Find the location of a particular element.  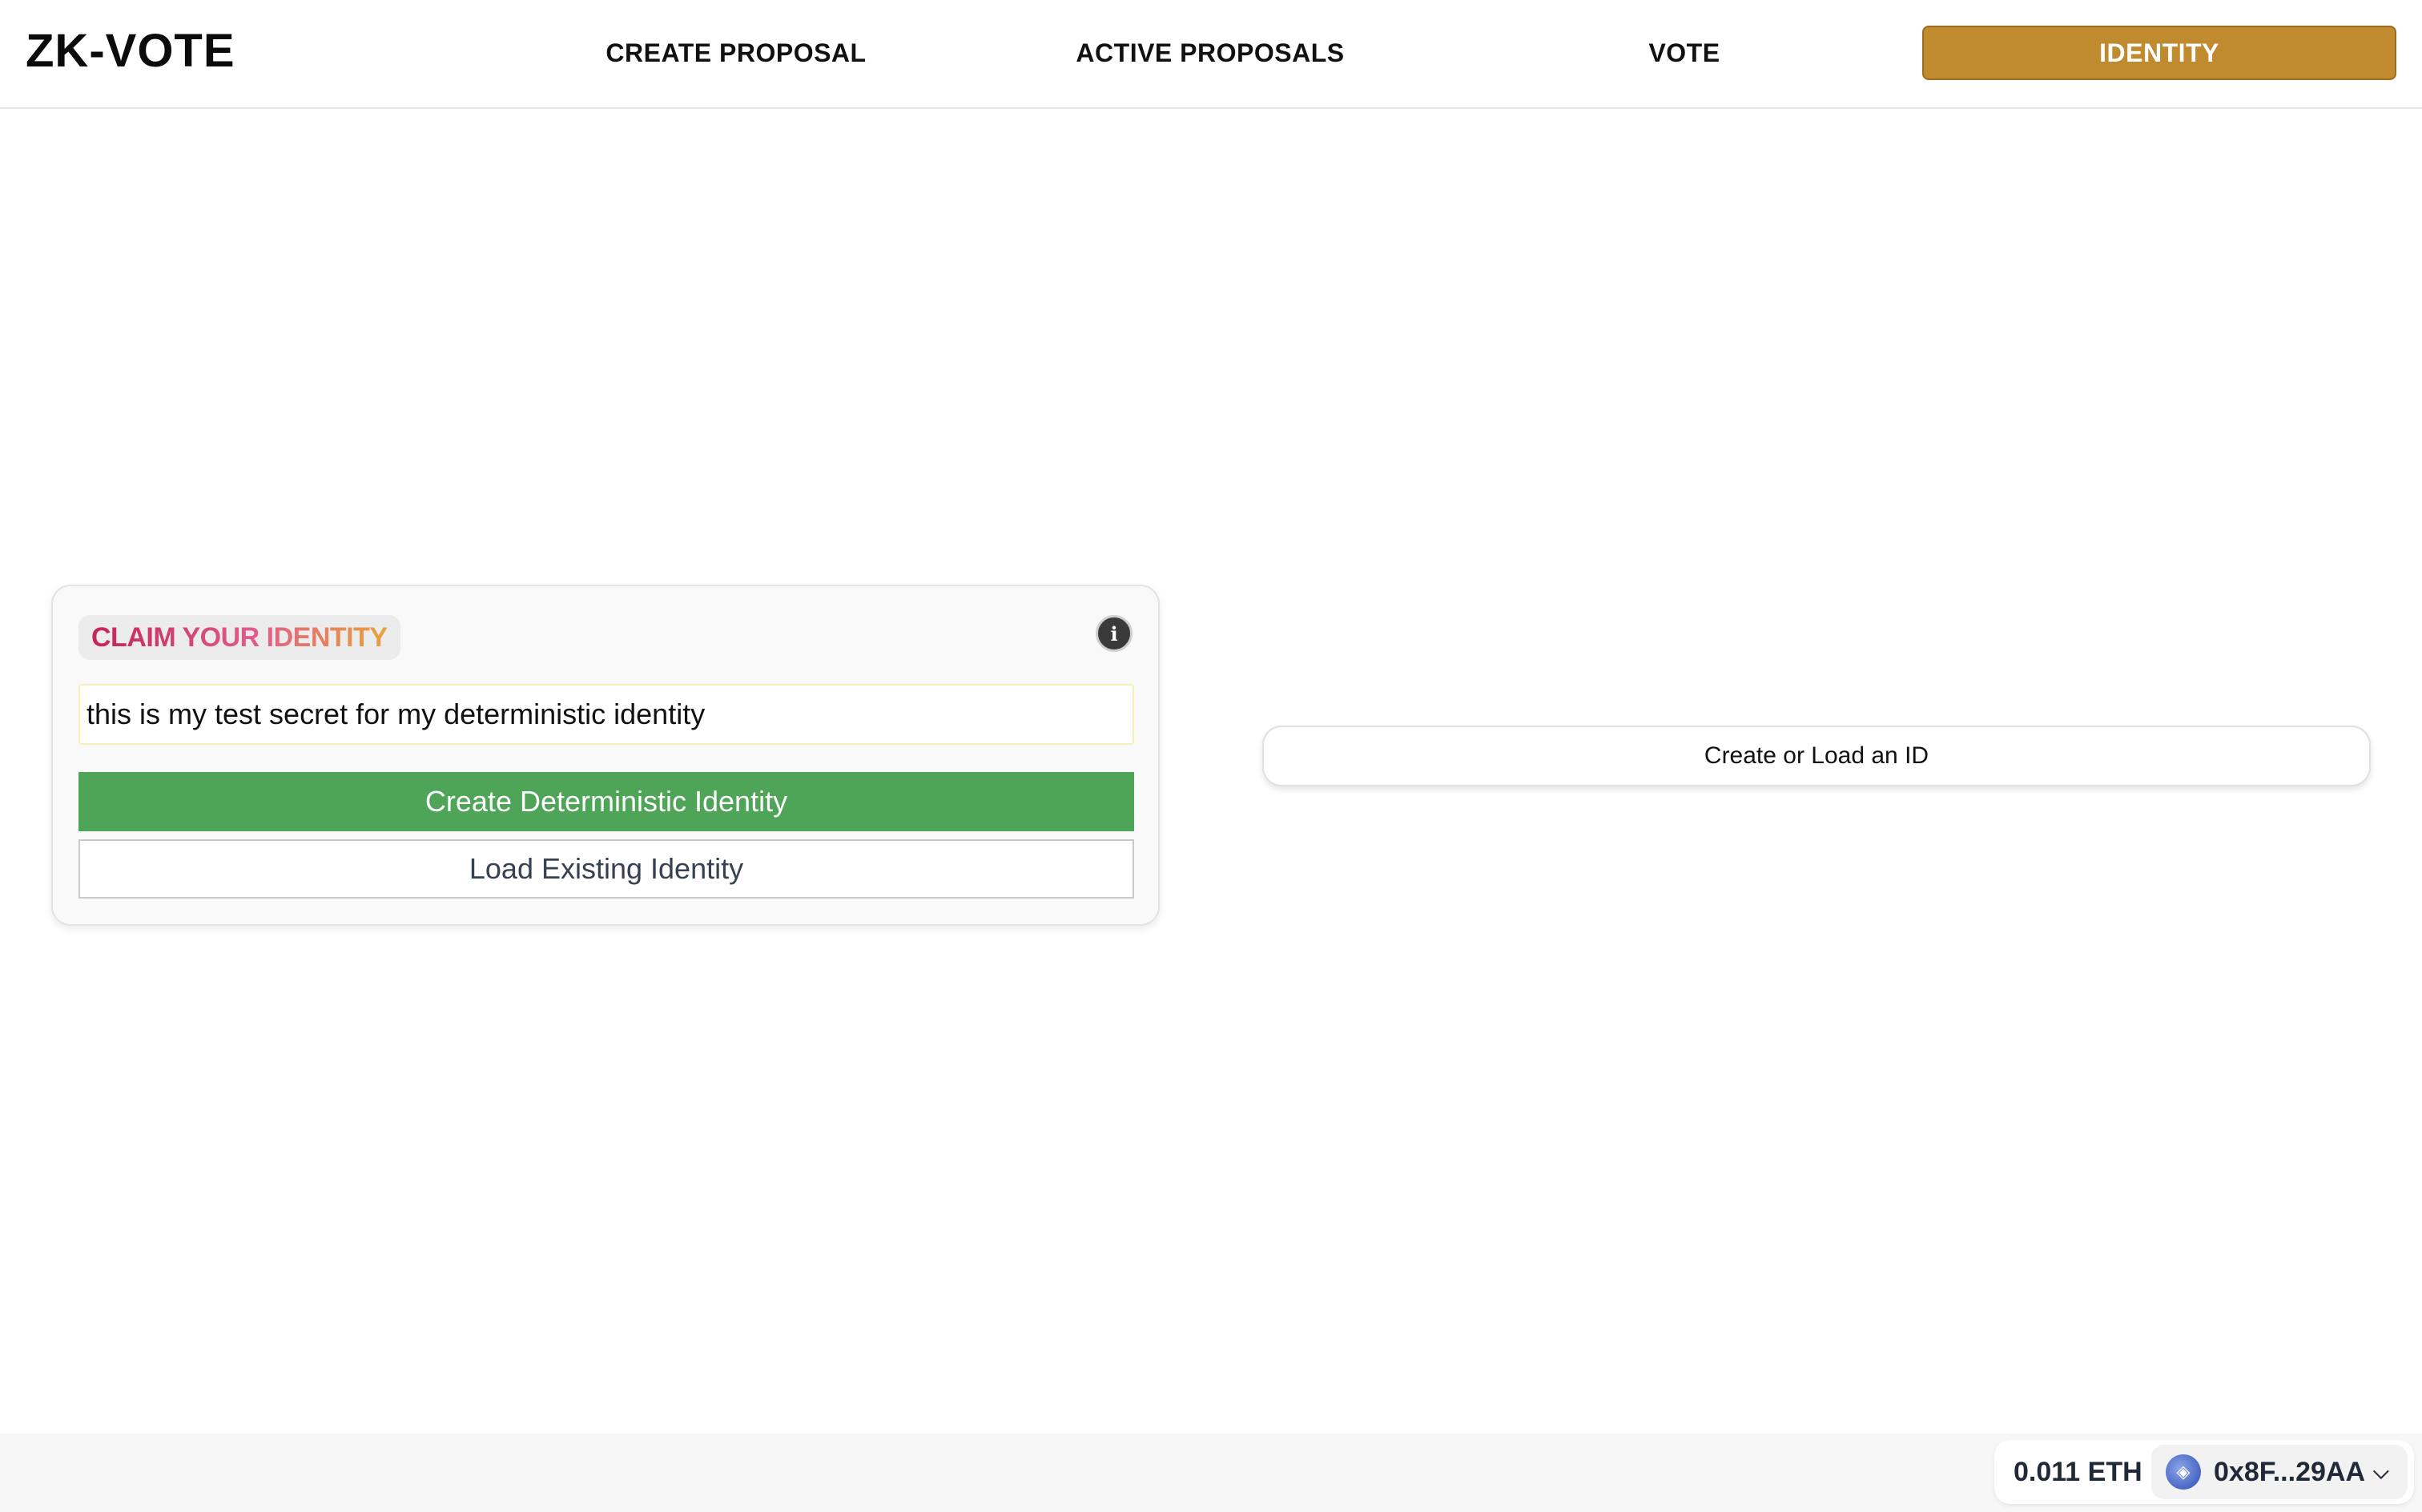

wallet-address: 0x8F...29AA is located at coordinates (2290, 1471).